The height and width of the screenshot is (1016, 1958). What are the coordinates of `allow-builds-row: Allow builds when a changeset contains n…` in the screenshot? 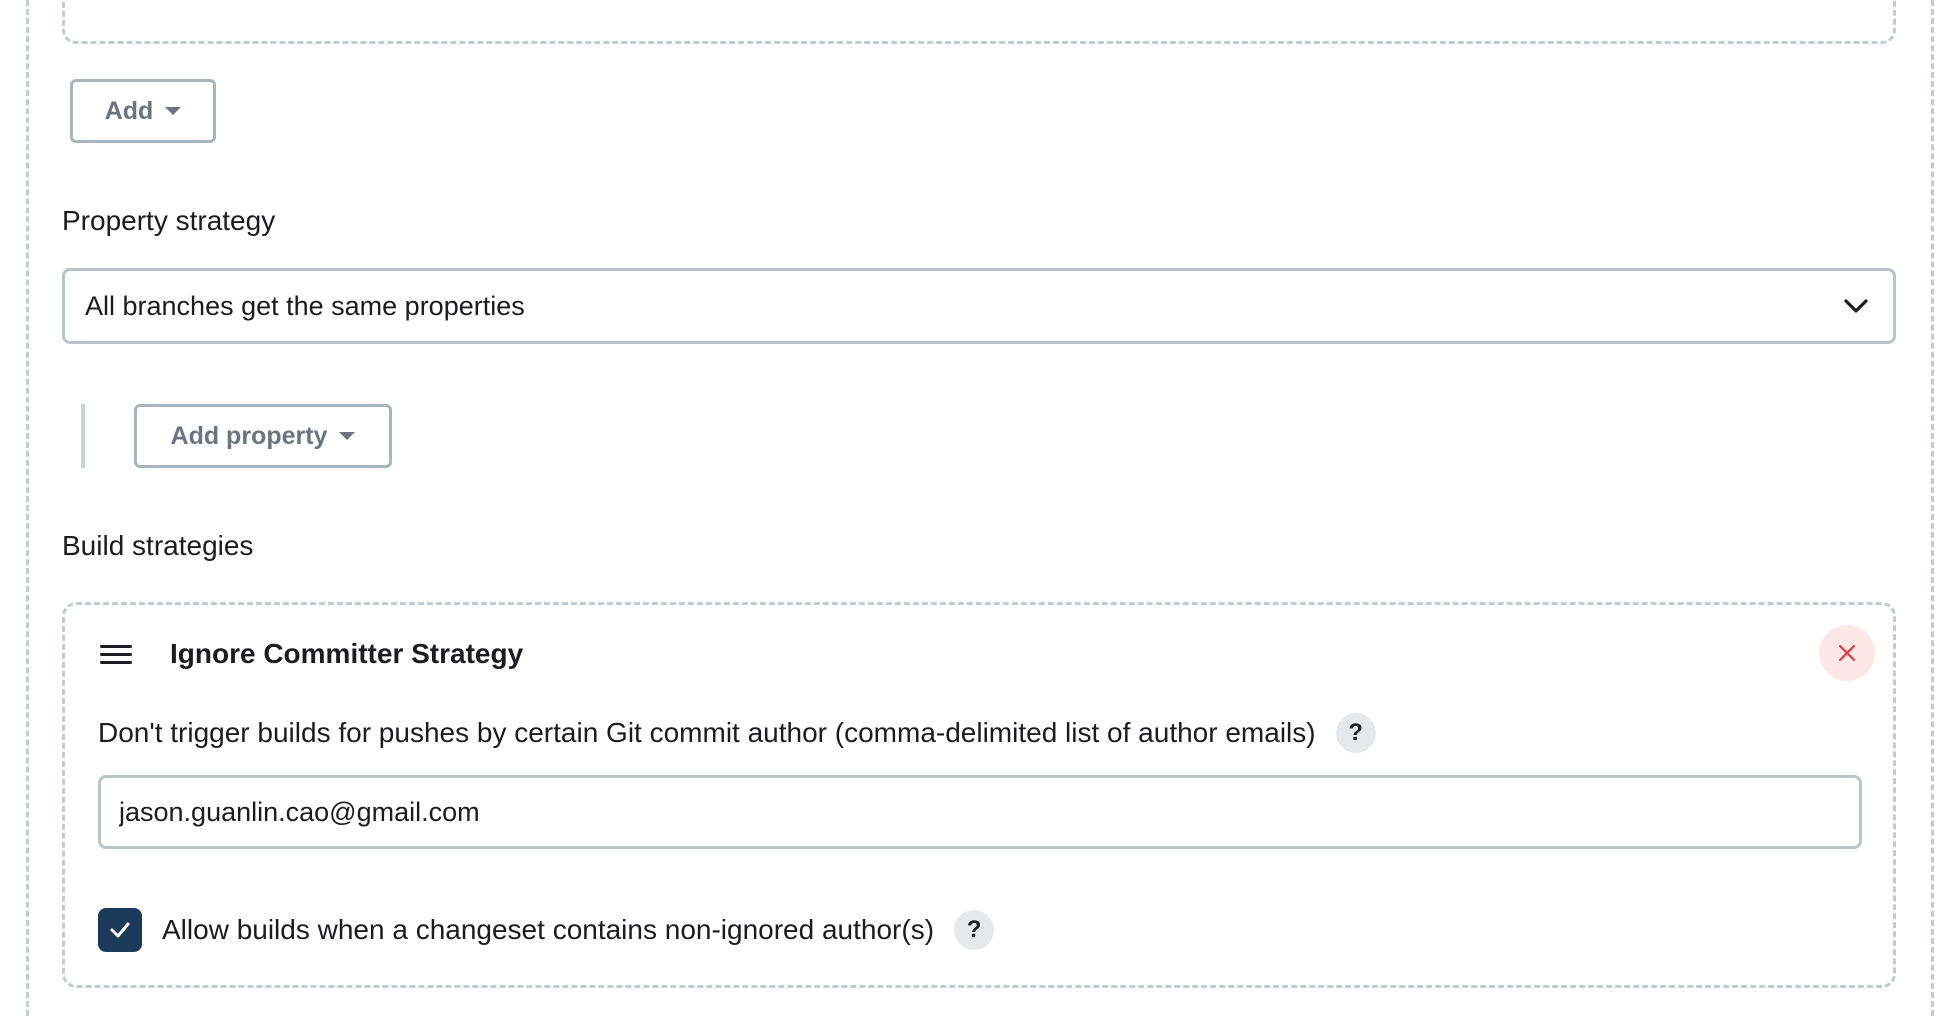 It's located at (546, 930).